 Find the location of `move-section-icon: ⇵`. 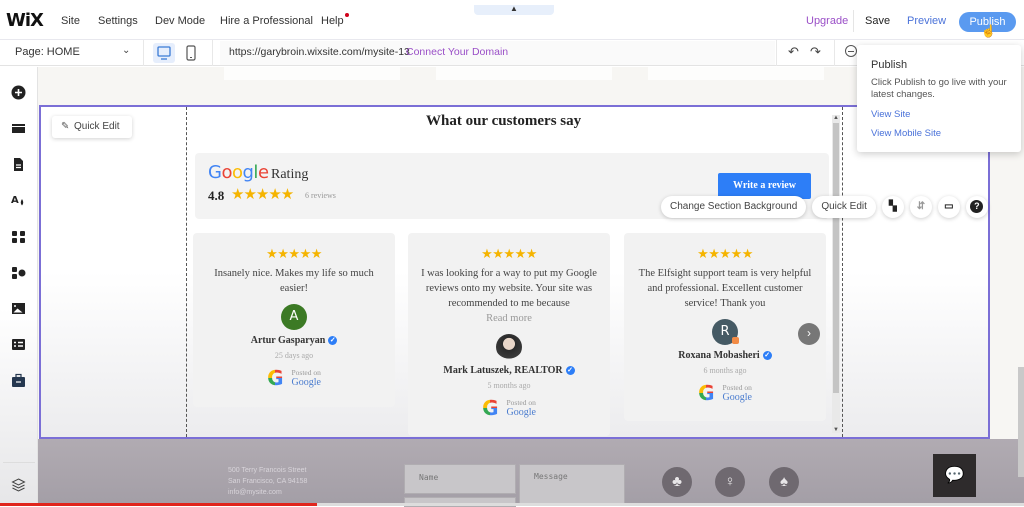

move-section-icon: ⇵ is located at coordinates (920, 207).